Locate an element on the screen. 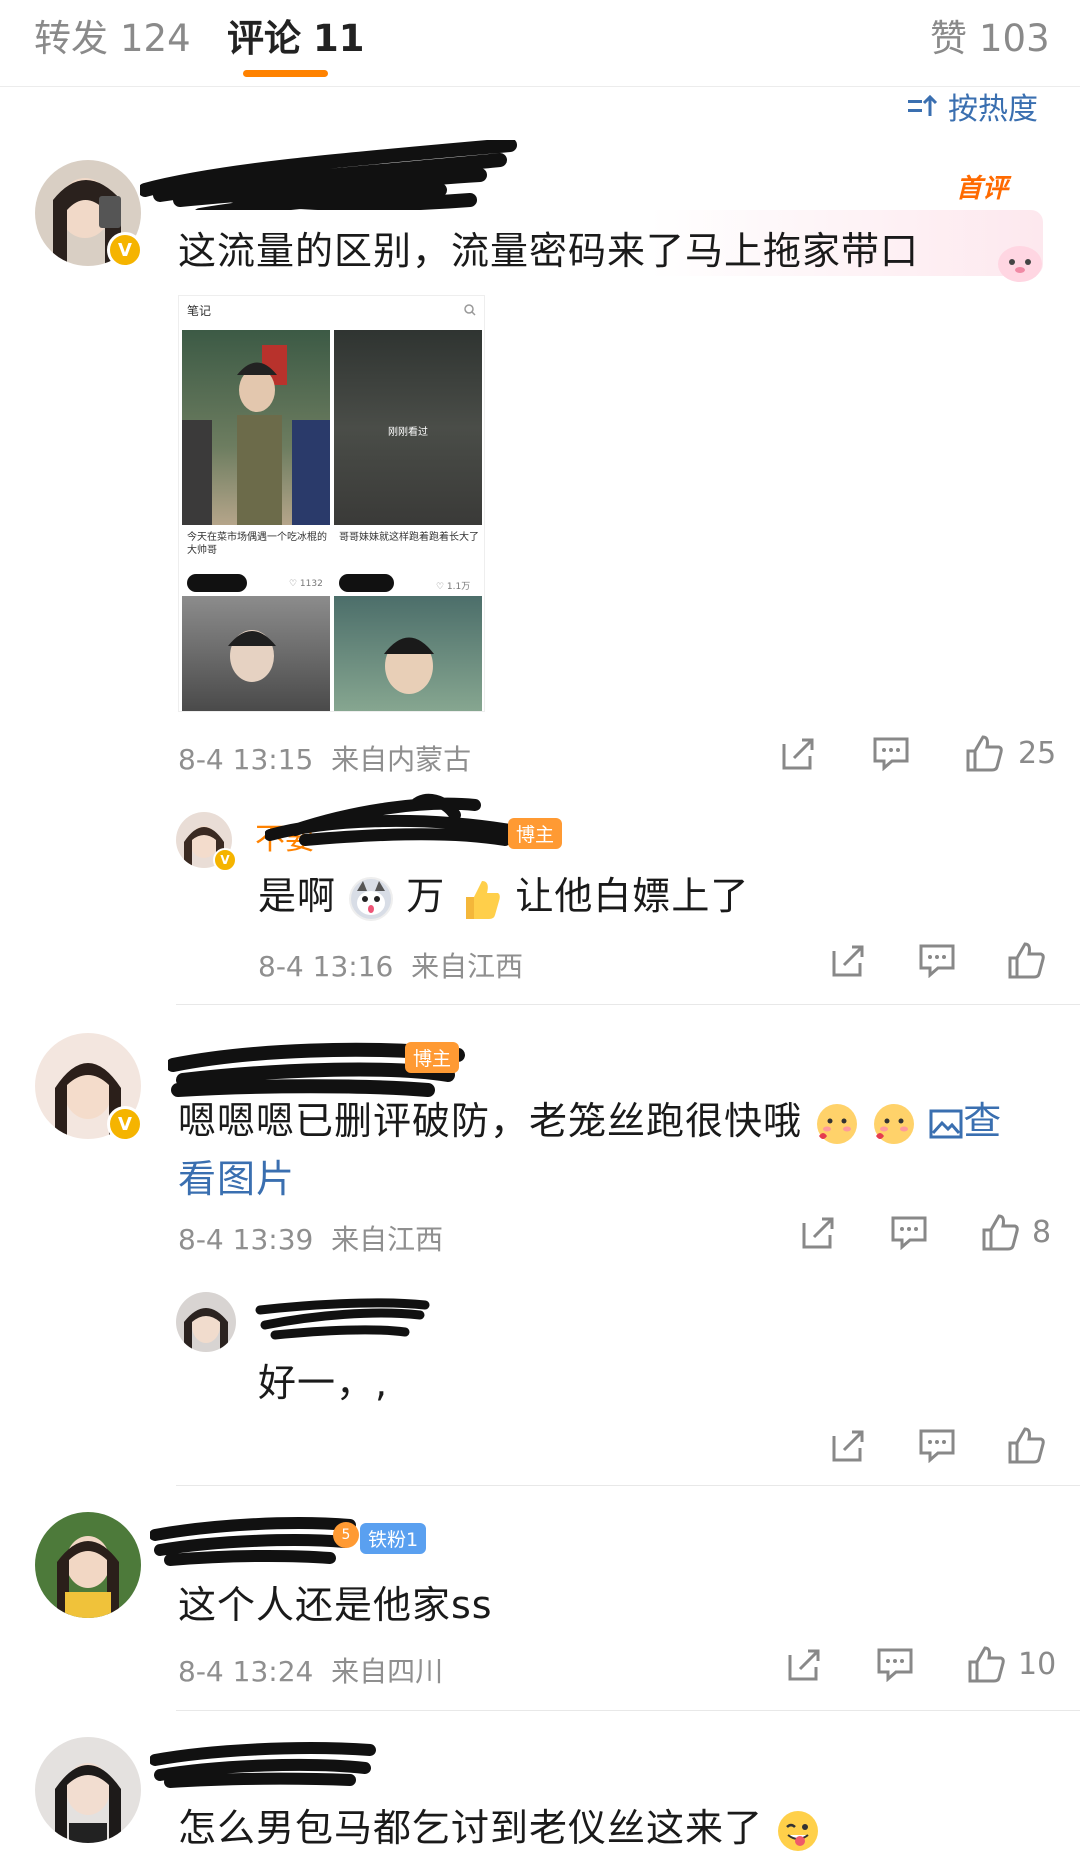 The image size is (1080, 1862). comment-1-location: 来自内蒙古 is located at coordinates (401, 759).